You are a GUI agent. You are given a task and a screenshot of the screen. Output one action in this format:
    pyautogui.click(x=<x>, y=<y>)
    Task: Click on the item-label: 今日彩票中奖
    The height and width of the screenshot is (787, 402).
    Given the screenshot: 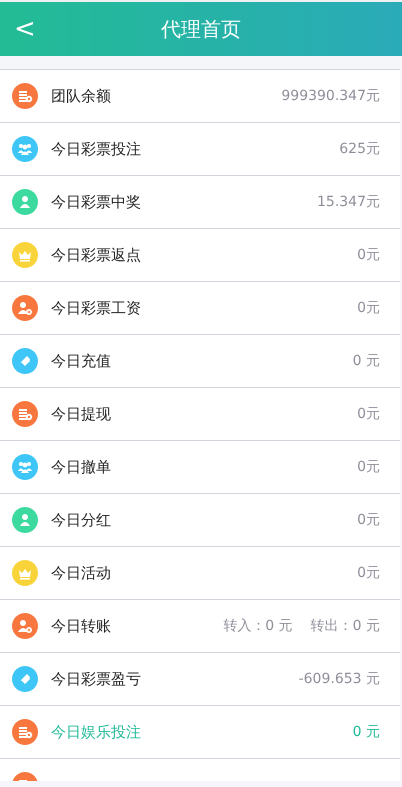 What is the action you would take?
    pyautogui.click(x=96, y=202)
    